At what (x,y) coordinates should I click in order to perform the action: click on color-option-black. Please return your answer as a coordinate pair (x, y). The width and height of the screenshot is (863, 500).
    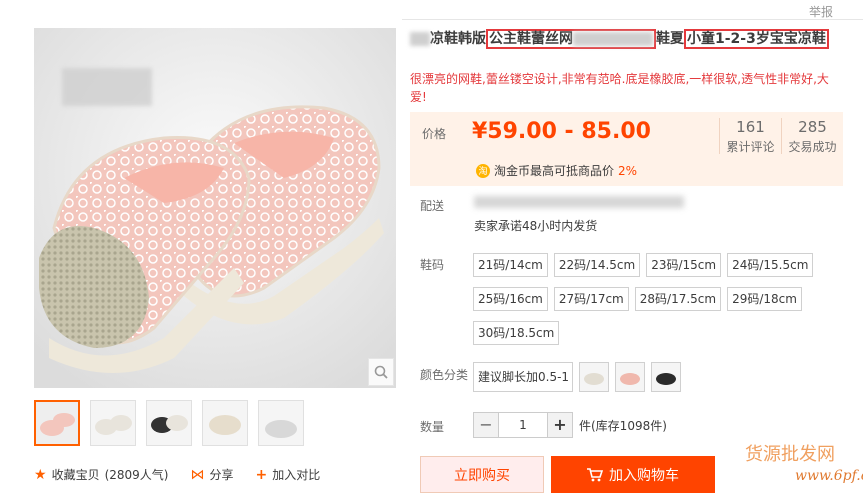
    Looking at the image, I should click on (666, 377).